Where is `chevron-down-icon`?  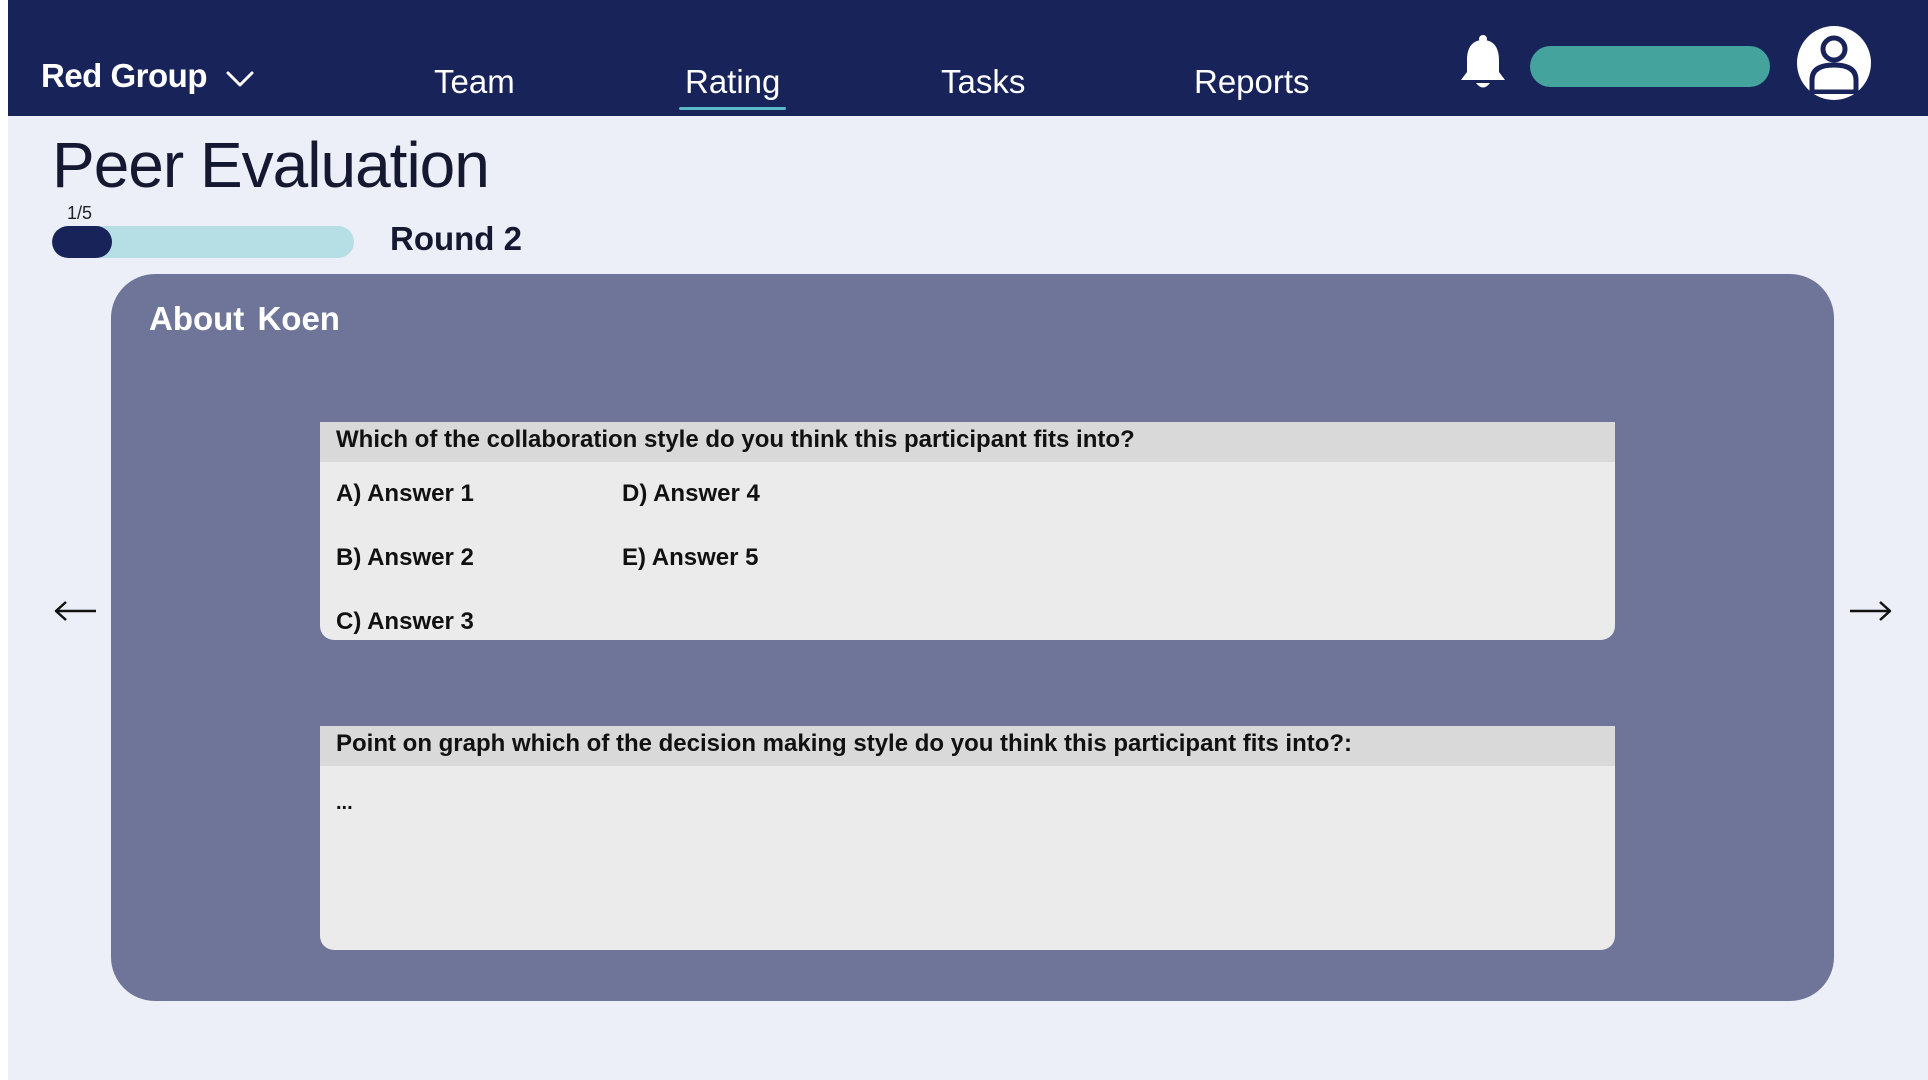
chevron-down-icon is located at coordinates (240, 76).